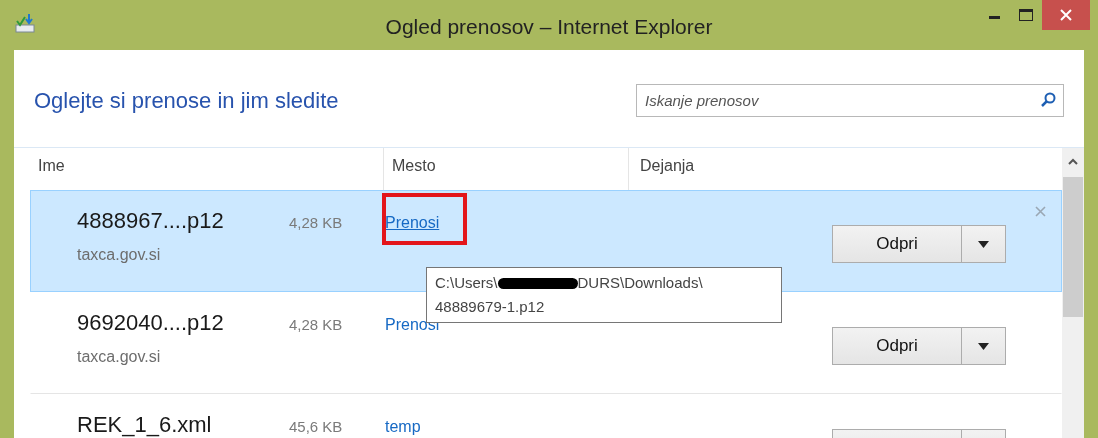  I want to click on file-name: REK_1_6.xml, so click(145, 424).